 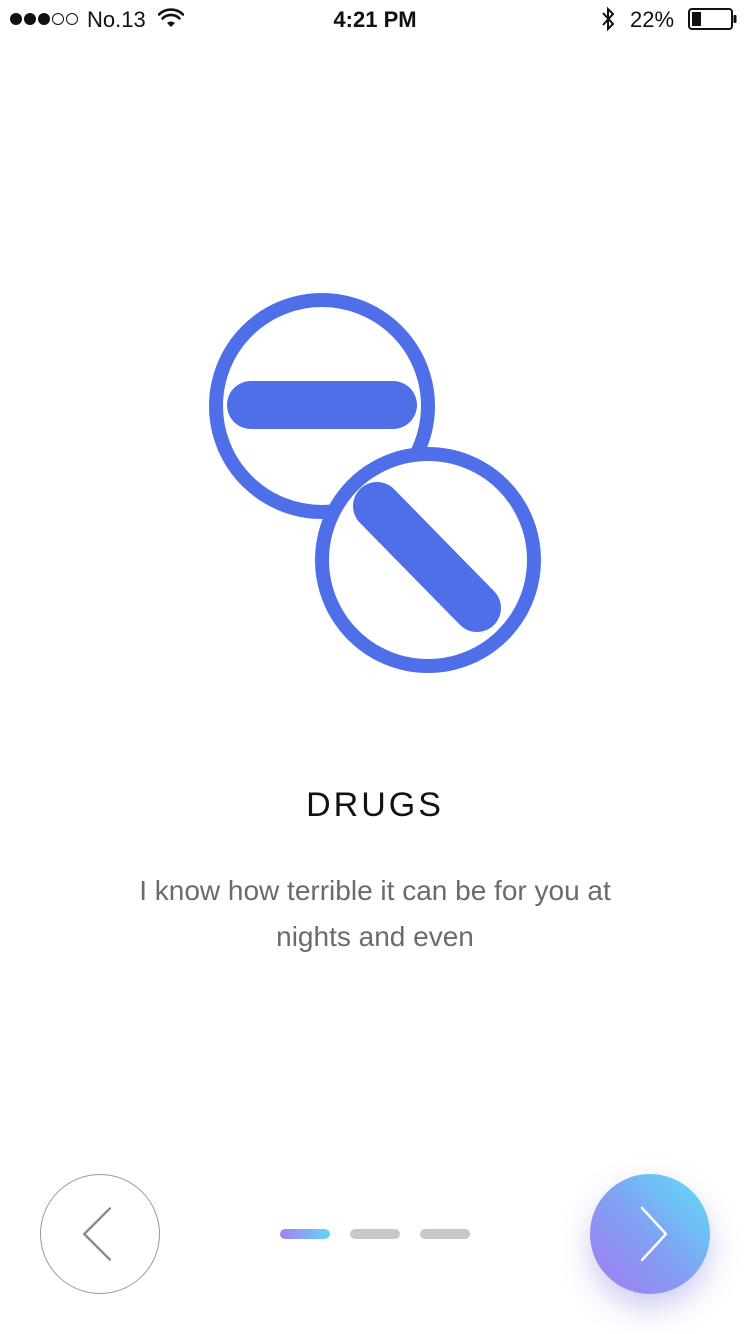 I want to click on chevron-left-icon, so click(x=97, y=1234).